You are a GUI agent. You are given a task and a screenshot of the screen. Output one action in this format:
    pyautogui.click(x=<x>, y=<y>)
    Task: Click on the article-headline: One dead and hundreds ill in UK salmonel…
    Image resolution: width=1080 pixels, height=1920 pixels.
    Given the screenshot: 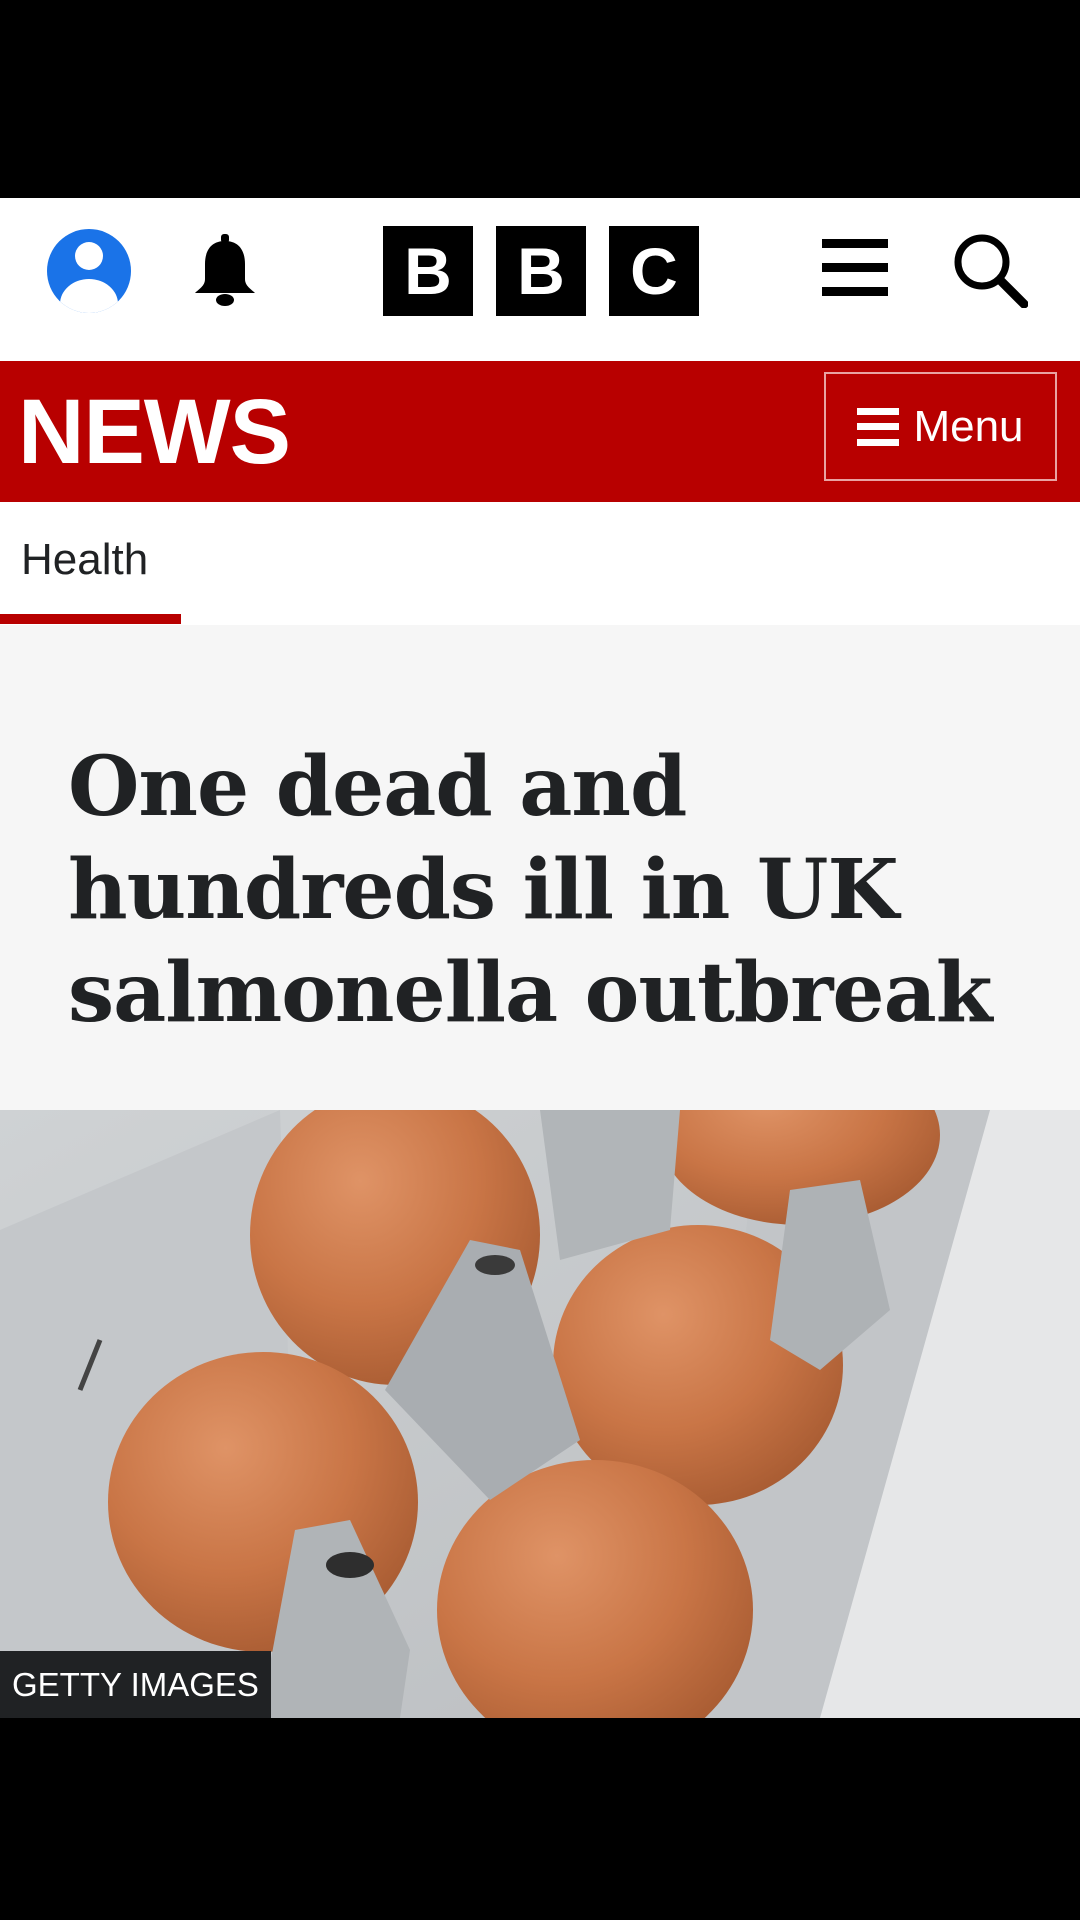 What is the action you would take?
    pyautogui.click(x=530, y=890)
    